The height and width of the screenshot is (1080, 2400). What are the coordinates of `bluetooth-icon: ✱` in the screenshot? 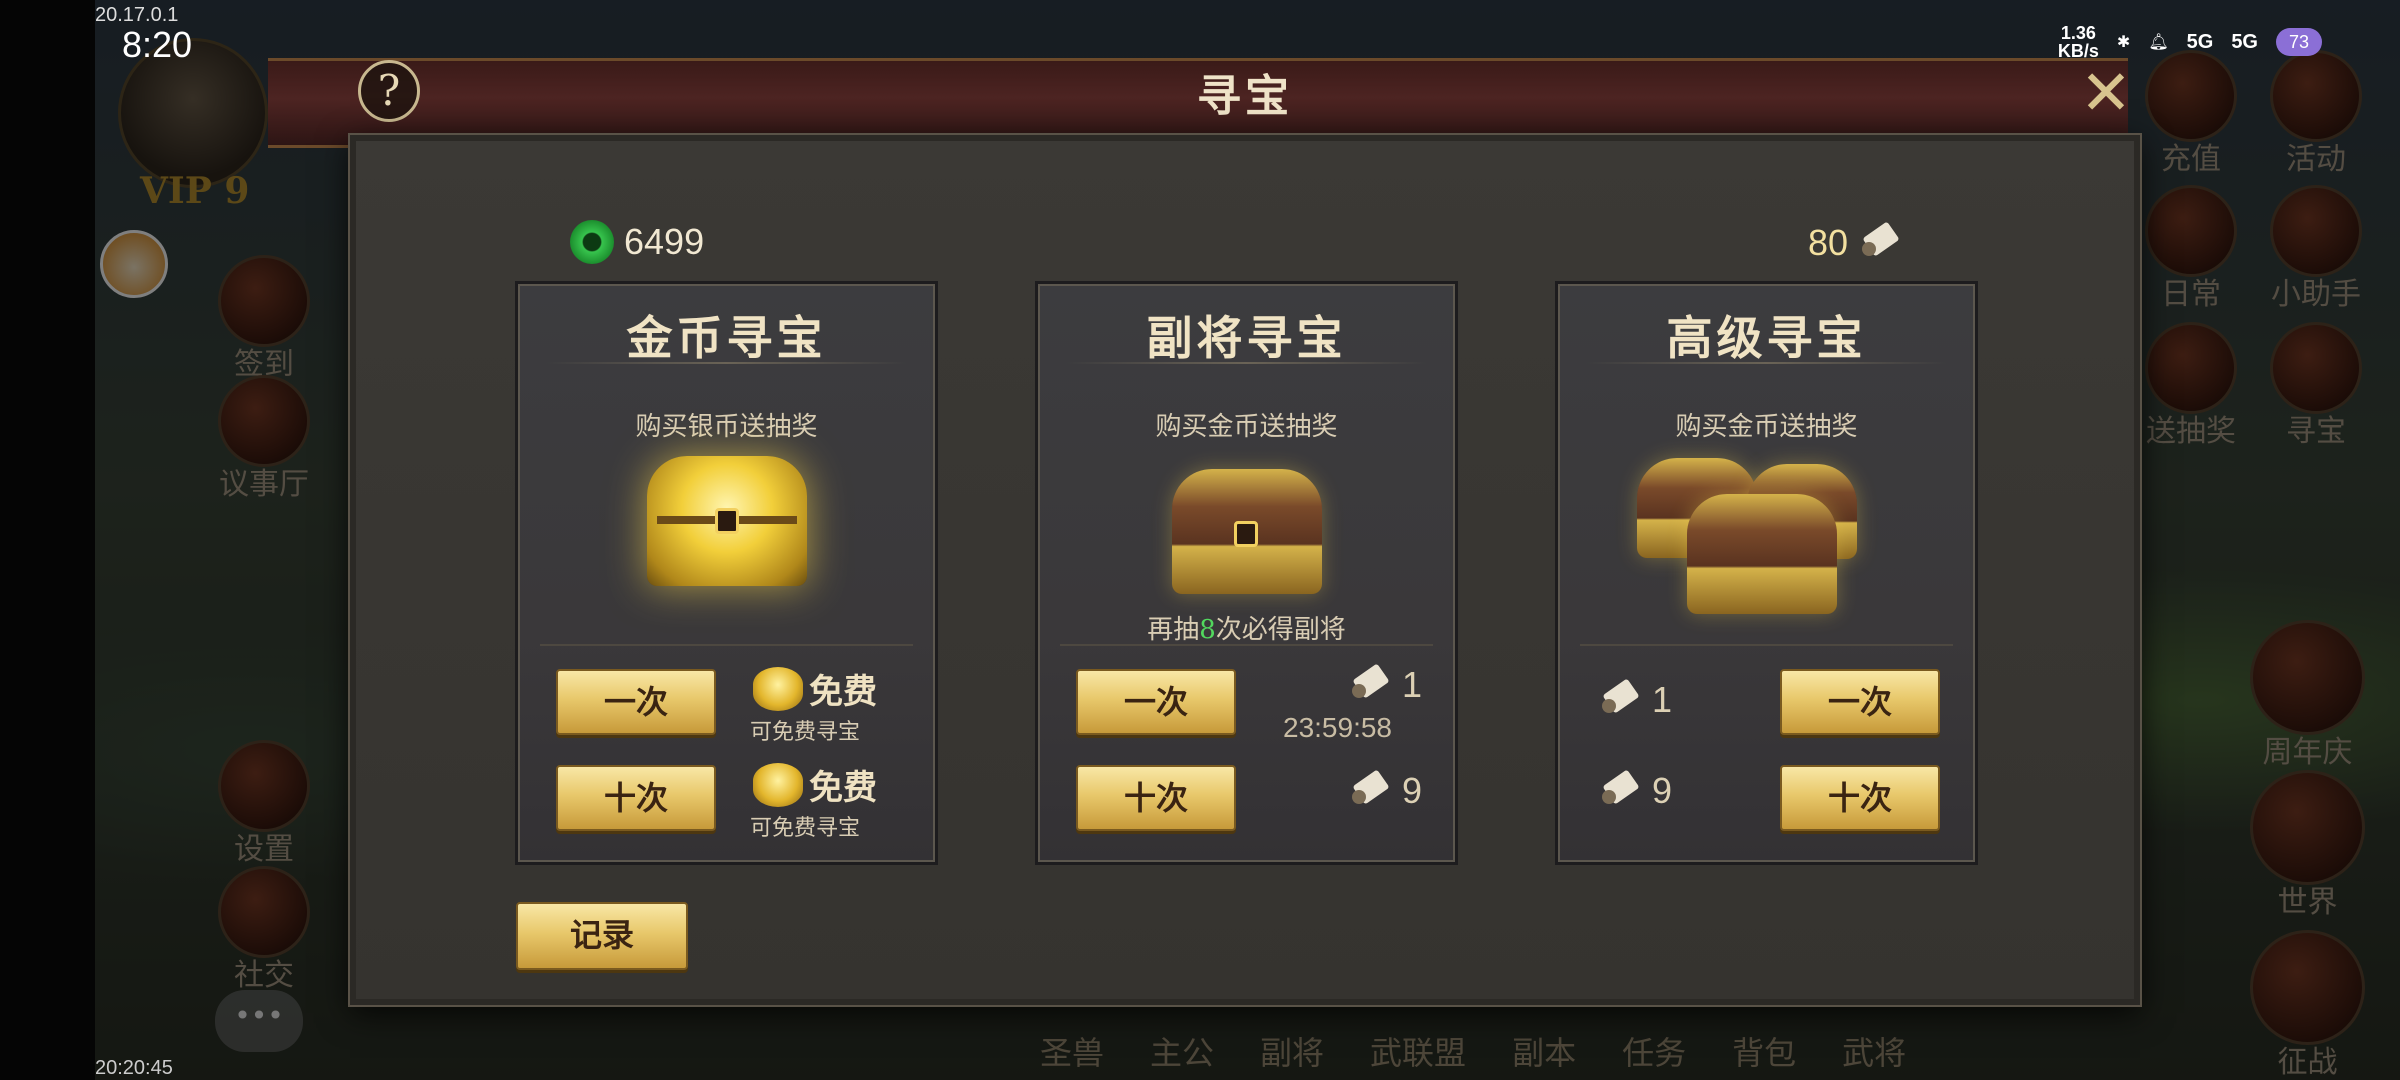 It's located at (2123, 42).